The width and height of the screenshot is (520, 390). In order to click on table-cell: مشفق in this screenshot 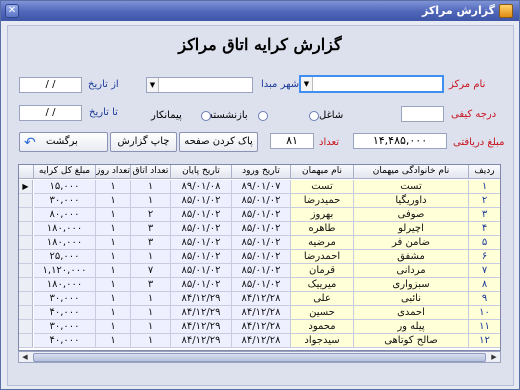, I will do `click(411, 257)`.